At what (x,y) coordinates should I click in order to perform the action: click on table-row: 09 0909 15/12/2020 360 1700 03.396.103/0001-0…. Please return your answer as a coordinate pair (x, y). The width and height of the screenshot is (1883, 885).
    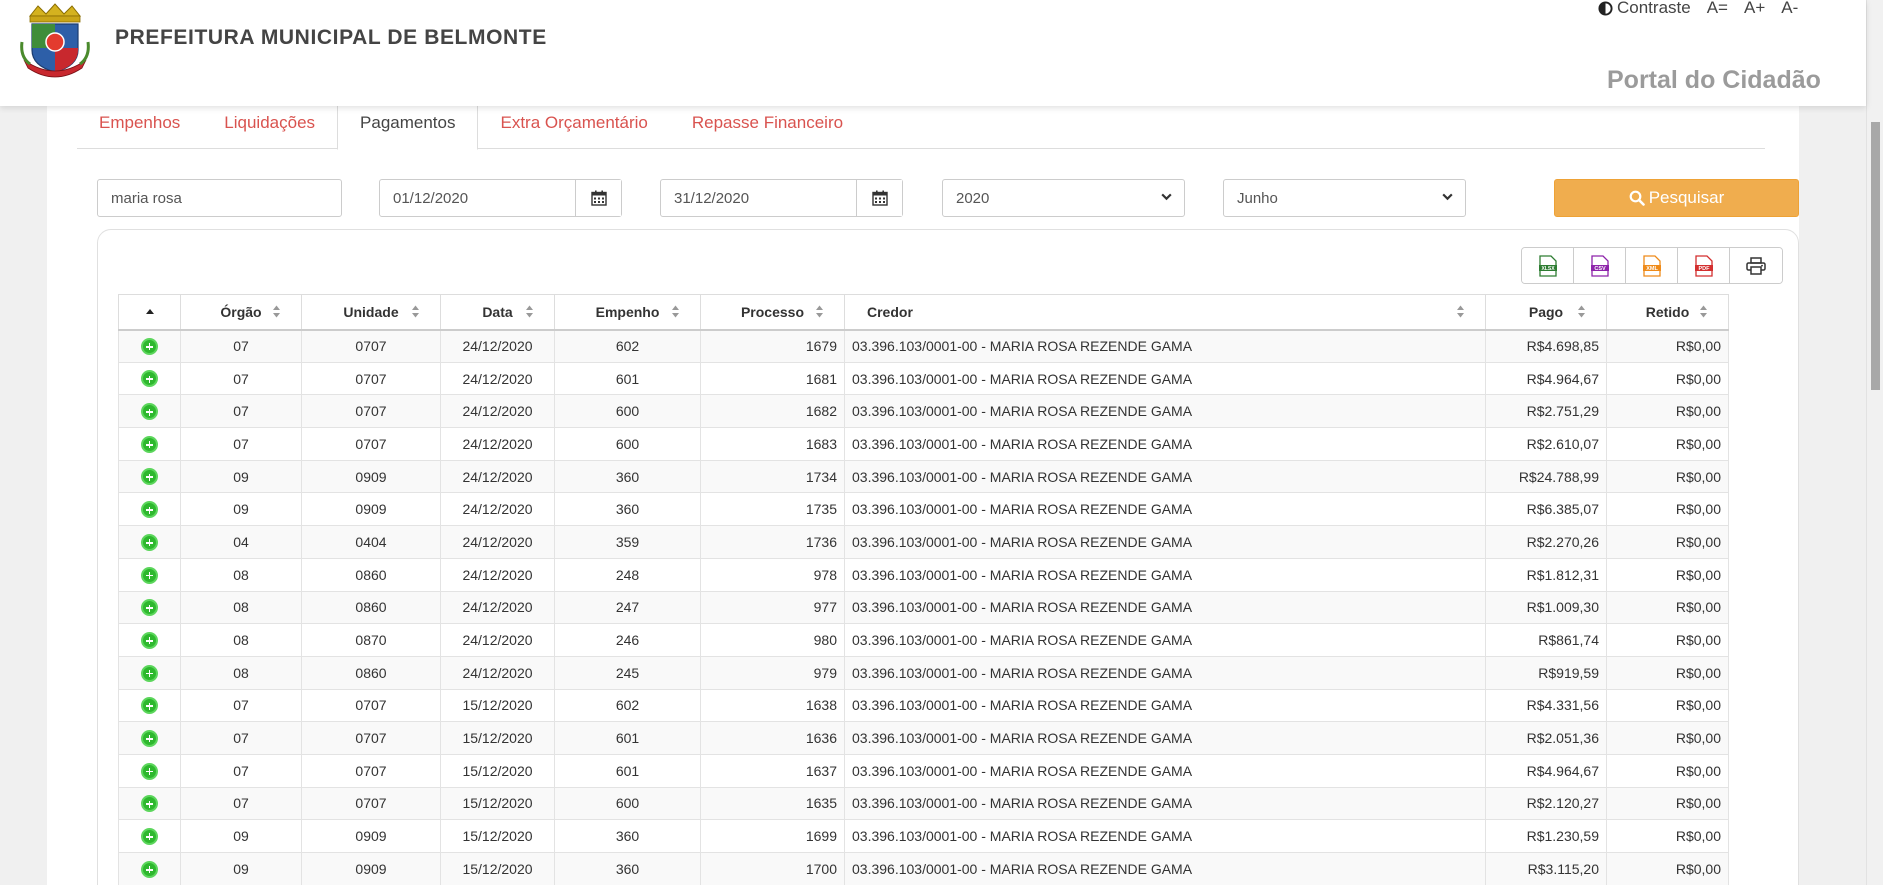
    Looking at the image, I should click on (923, 868).